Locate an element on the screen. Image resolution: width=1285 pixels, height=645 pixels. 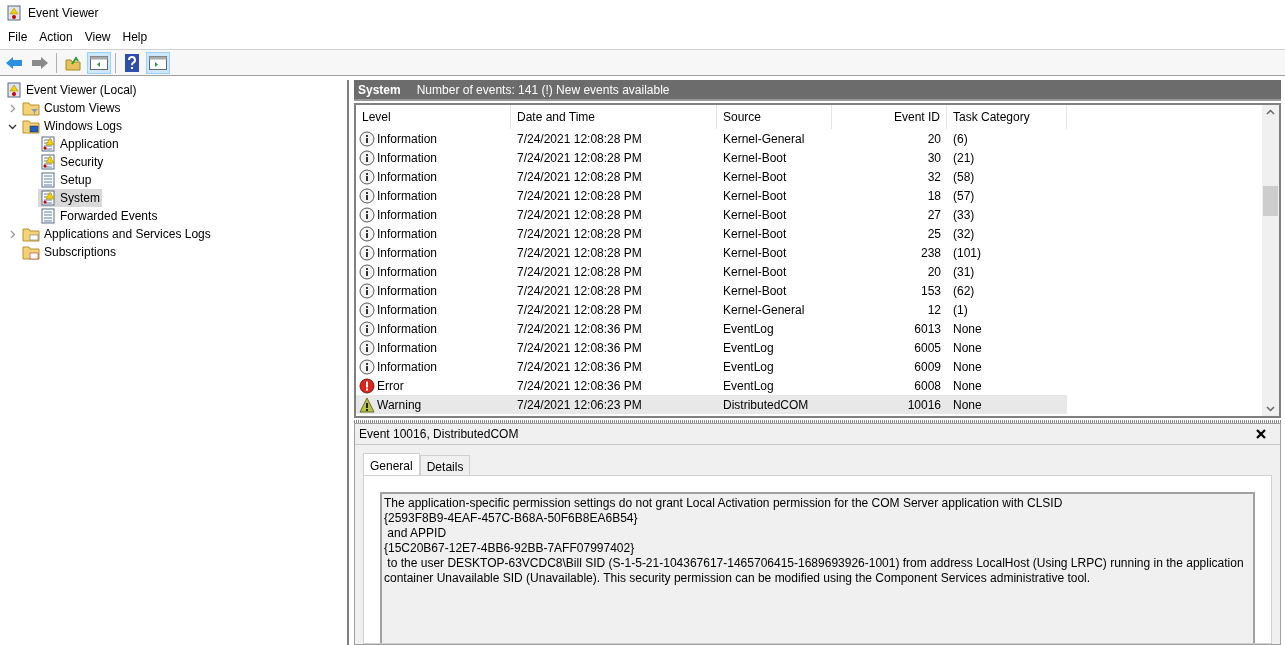
tree-item: Setup is located at coordinates (66, 180).